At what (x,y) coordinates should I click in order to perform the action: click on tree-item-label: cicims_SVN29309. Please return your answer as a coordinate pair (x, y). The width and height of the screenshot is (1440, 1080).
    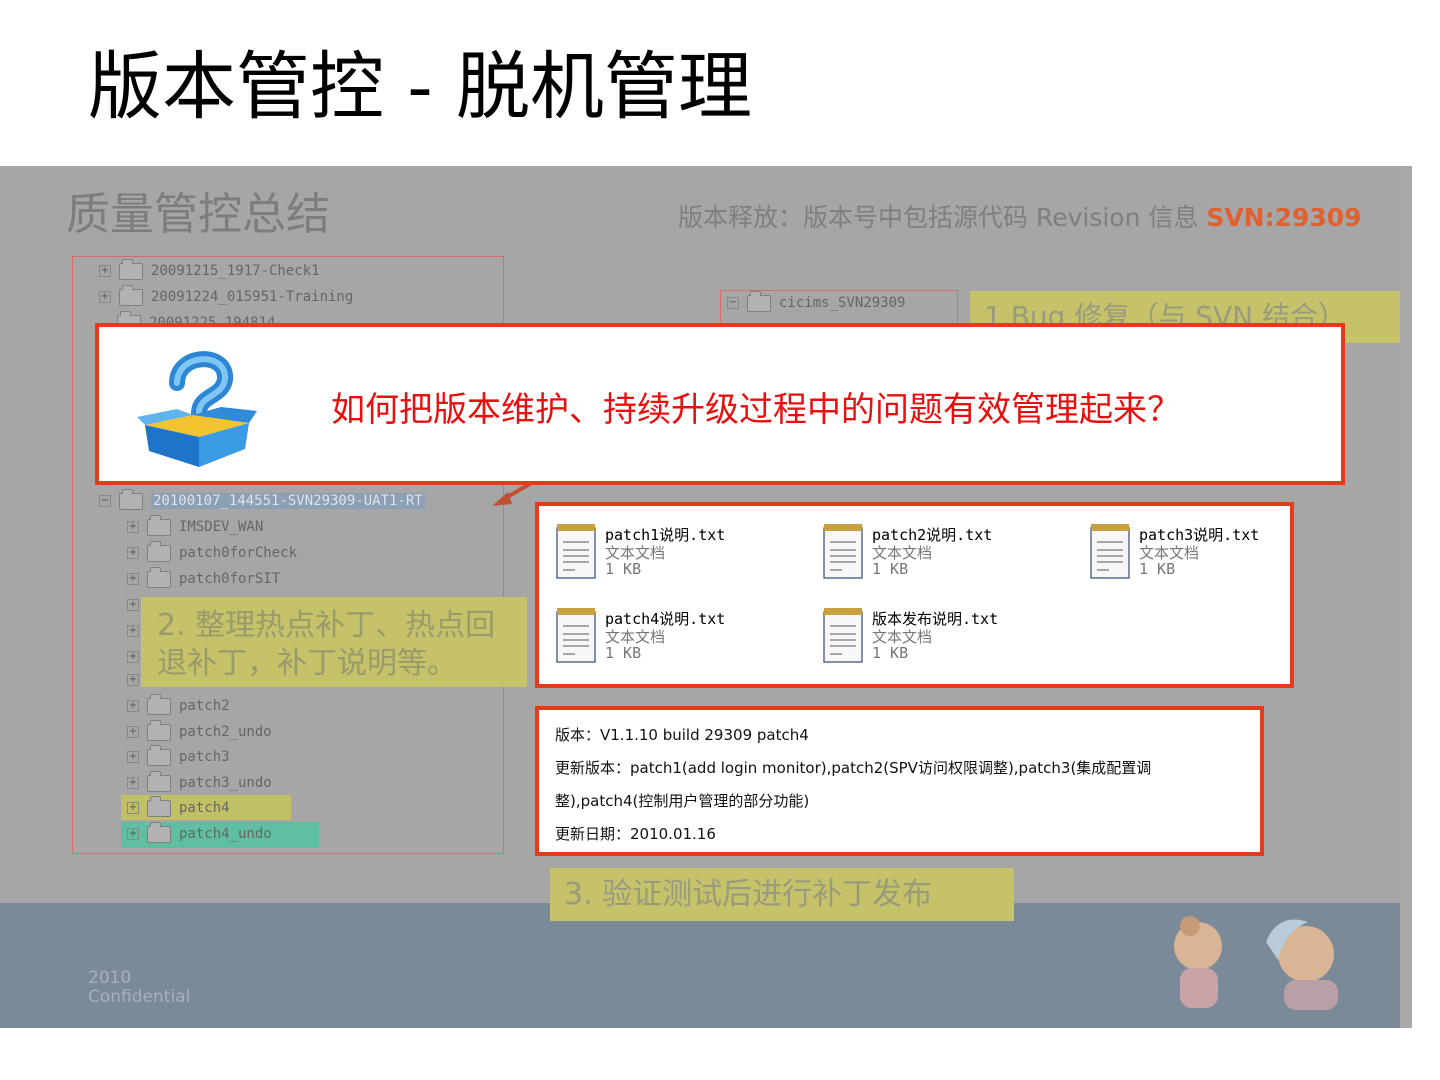
    Looking at the image, I should click on (842, 303).